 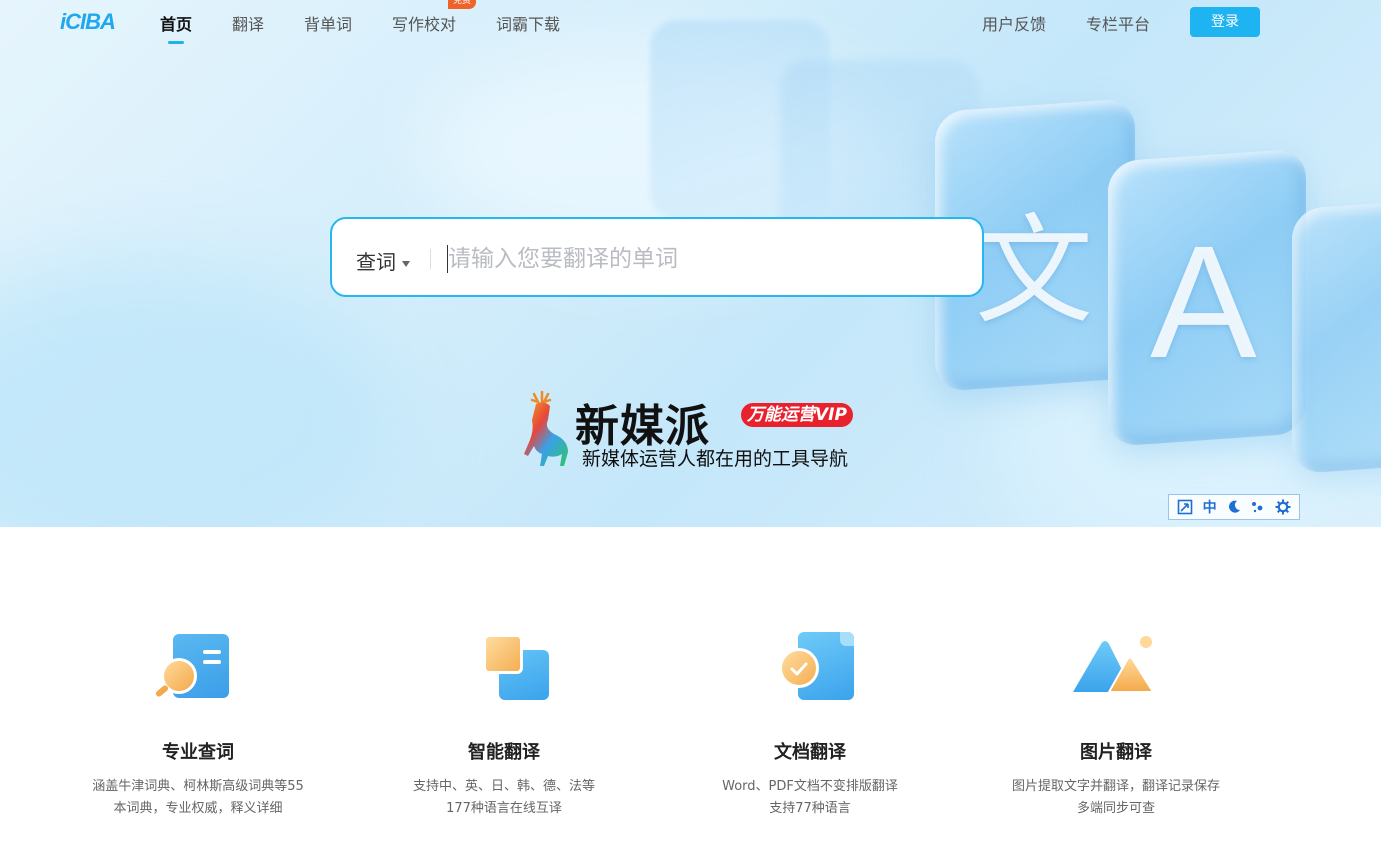 What do you see at coordinates (462, 4) in the screenshot?
I see `free-badge: 免费` at bounding box center [462, 4].